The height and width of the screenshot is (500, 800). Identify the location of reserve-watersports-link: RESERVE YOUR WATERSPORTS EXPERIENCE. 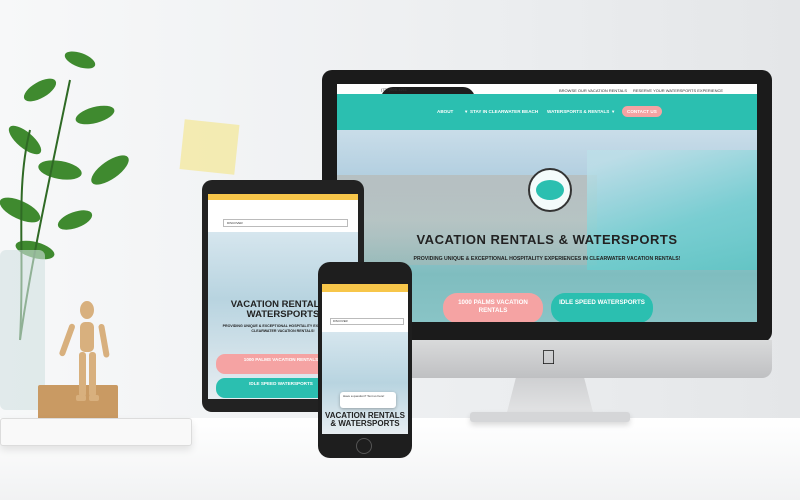
(678, 90).